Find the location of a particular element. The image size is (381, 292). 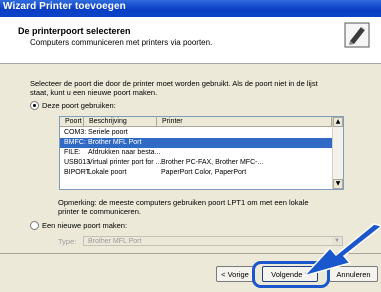

port-cell: FILE: is located at coordinates (72, 152).